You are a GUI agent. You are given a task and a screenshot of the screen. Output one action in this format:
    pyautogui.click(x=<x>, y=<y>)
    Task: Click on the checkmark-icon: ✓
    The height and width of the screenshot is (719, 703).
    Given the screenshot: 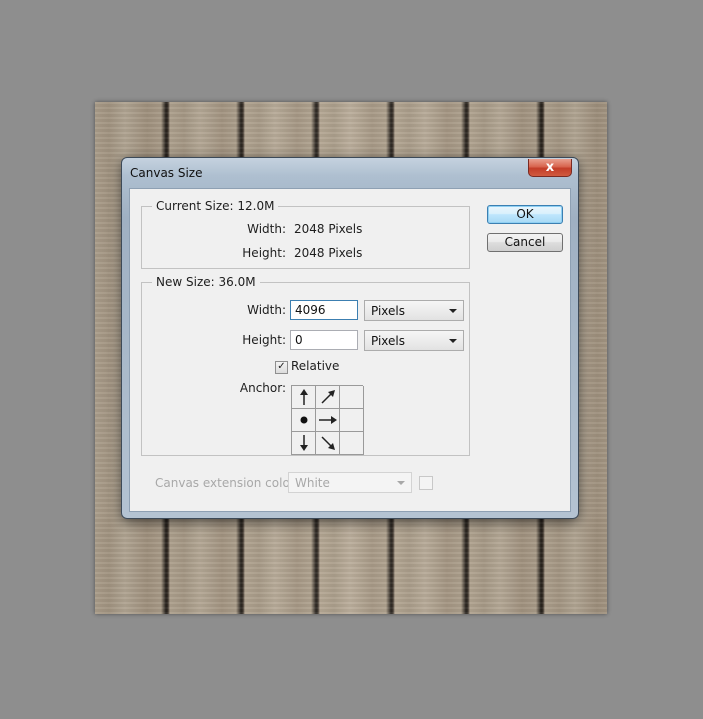 What is the action you would take?
    pyautogui.click(x=281, y=366)
    